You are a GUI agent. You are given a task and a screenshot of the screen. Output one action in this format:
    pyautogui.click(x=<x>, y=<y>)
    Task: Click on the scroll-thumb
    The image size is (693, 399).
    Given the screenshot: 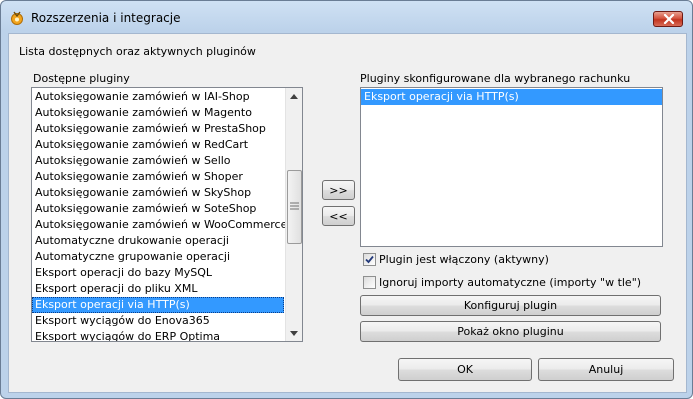 What is the action you would take?
    pyautogui.click(x=294, y=207)
    